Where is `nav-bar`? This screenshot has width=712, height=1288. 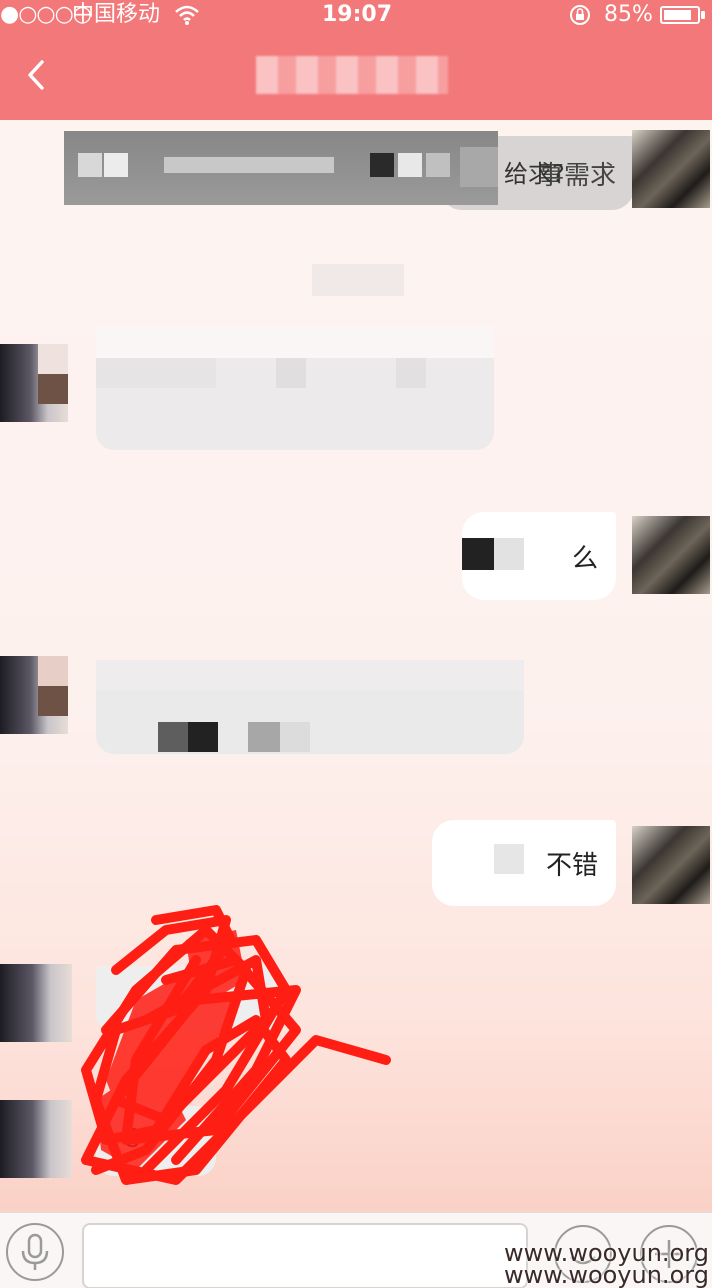 nav-bar is located at coordinates (356, 75).